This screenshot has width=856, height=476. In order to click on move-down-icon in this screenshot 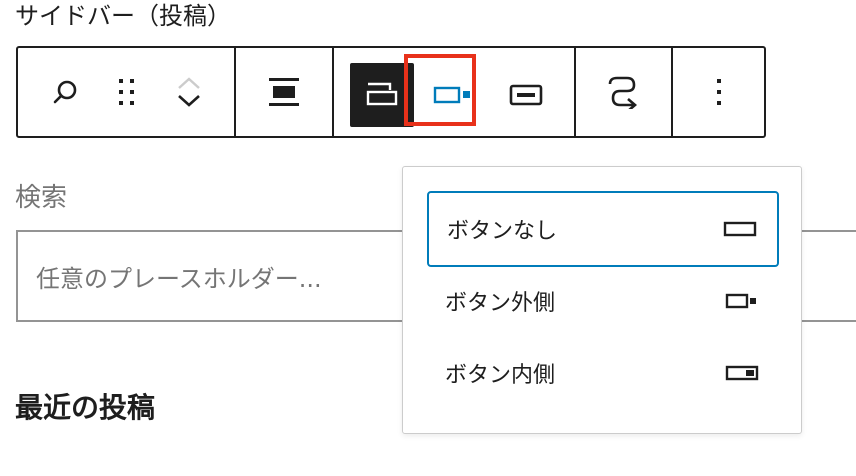, I will do `click(189, 101)`.